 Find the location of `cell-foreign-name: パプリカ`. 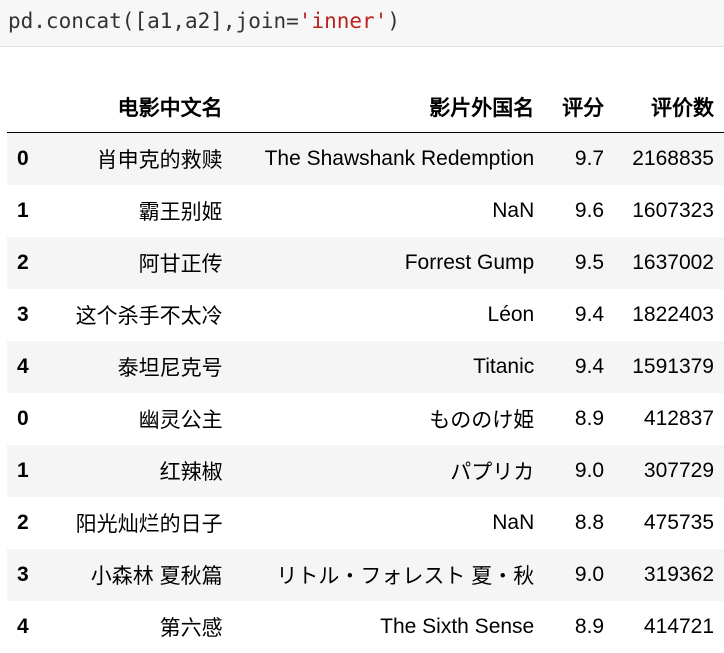

cell-foreign-name: パプリカ is located at coordinates (389, 471).